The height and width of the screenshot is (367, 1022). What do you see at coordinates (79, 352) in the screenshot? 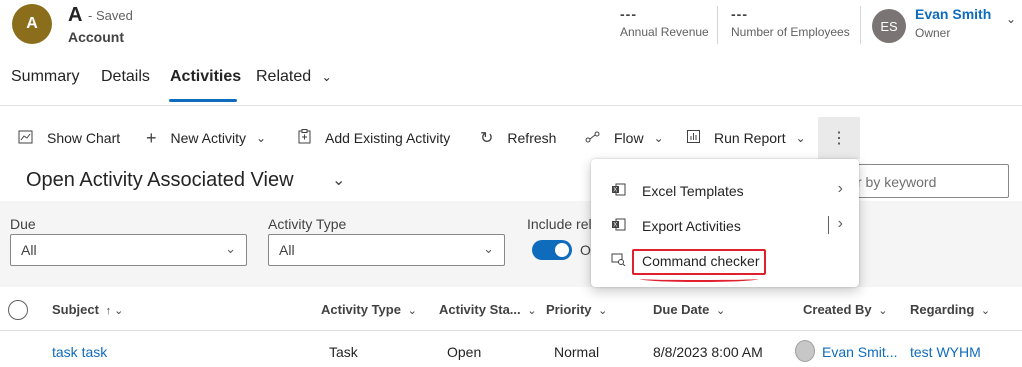
I see `subject-link: task task` at bounding box center [79, 352].